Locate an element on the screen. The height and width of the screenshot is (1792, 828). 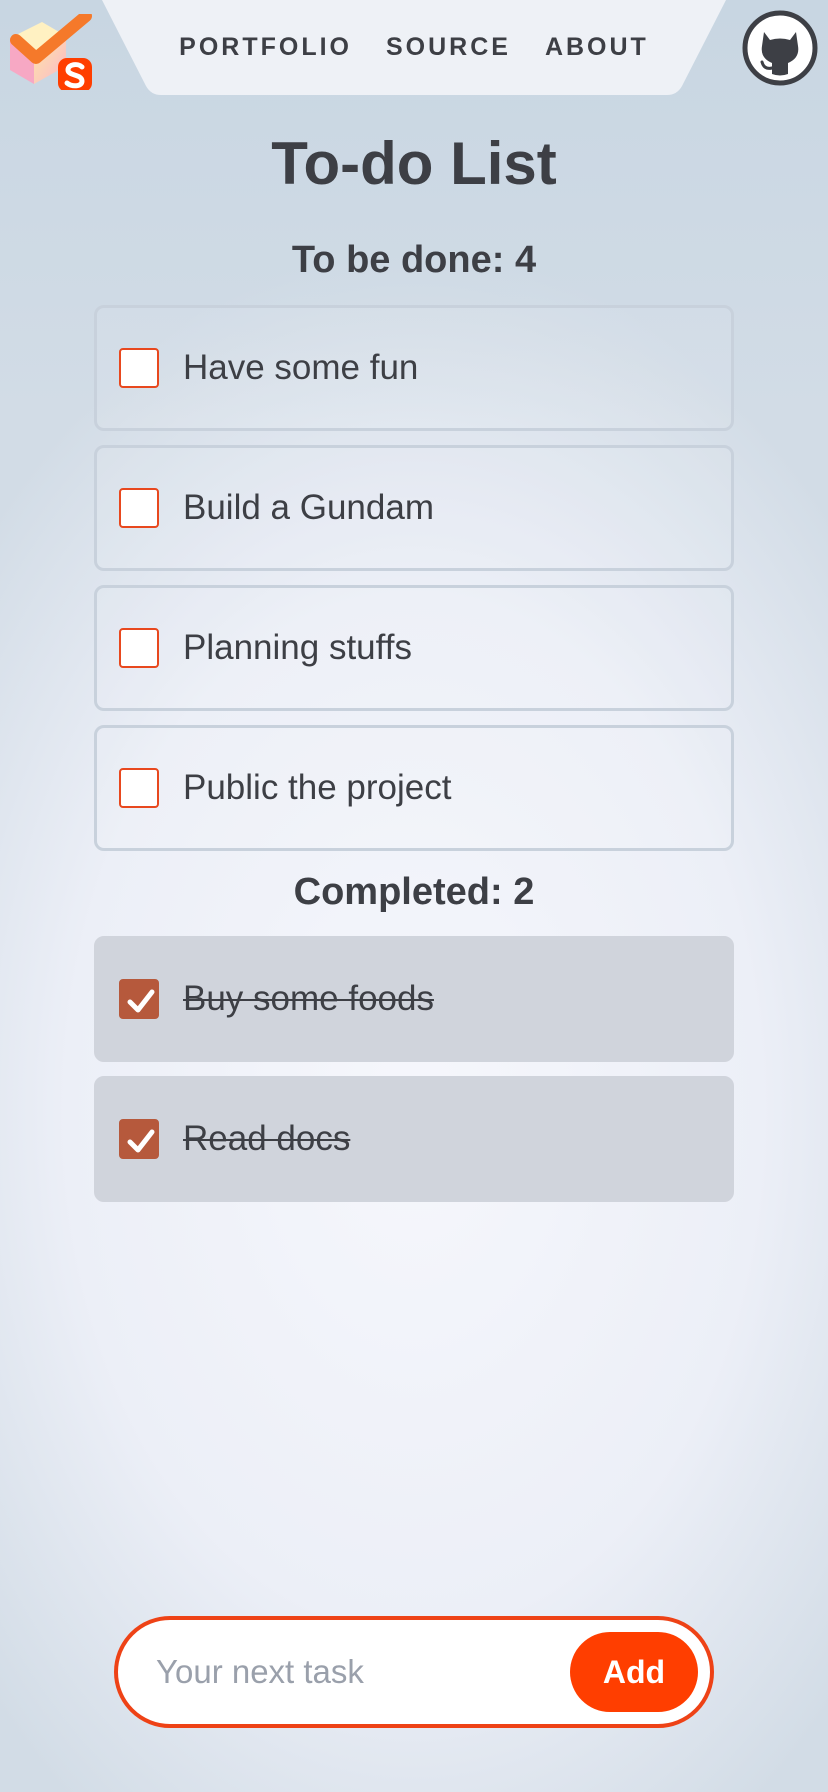
new-task-input is located at coordinates (336, 1672).